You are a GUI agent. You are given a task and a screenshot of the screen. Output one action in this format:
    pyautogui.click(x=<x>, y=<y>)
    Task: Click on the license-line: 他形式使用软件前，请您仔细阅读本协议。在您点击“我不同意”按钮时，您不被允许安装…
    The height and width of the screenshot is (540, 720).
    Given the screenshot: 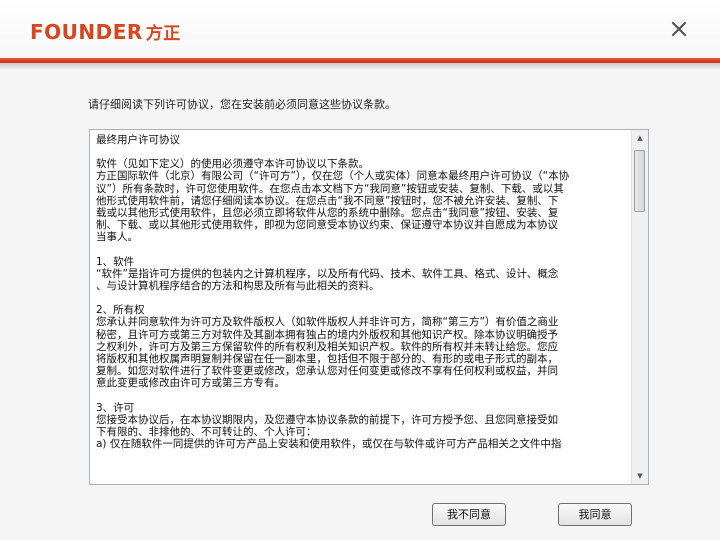 What is the action you would take?
    pyautogui.click(x=327, y=200)
    